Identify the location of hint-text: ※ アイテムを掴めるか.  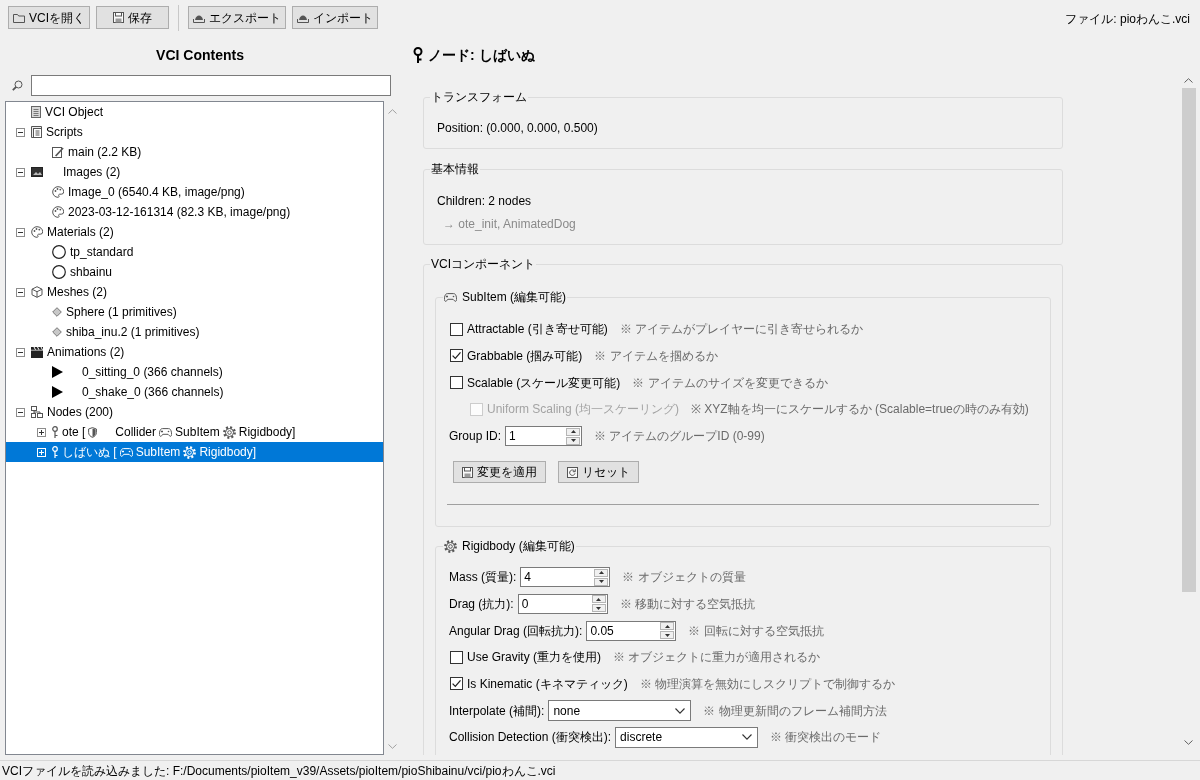
(656, 356).